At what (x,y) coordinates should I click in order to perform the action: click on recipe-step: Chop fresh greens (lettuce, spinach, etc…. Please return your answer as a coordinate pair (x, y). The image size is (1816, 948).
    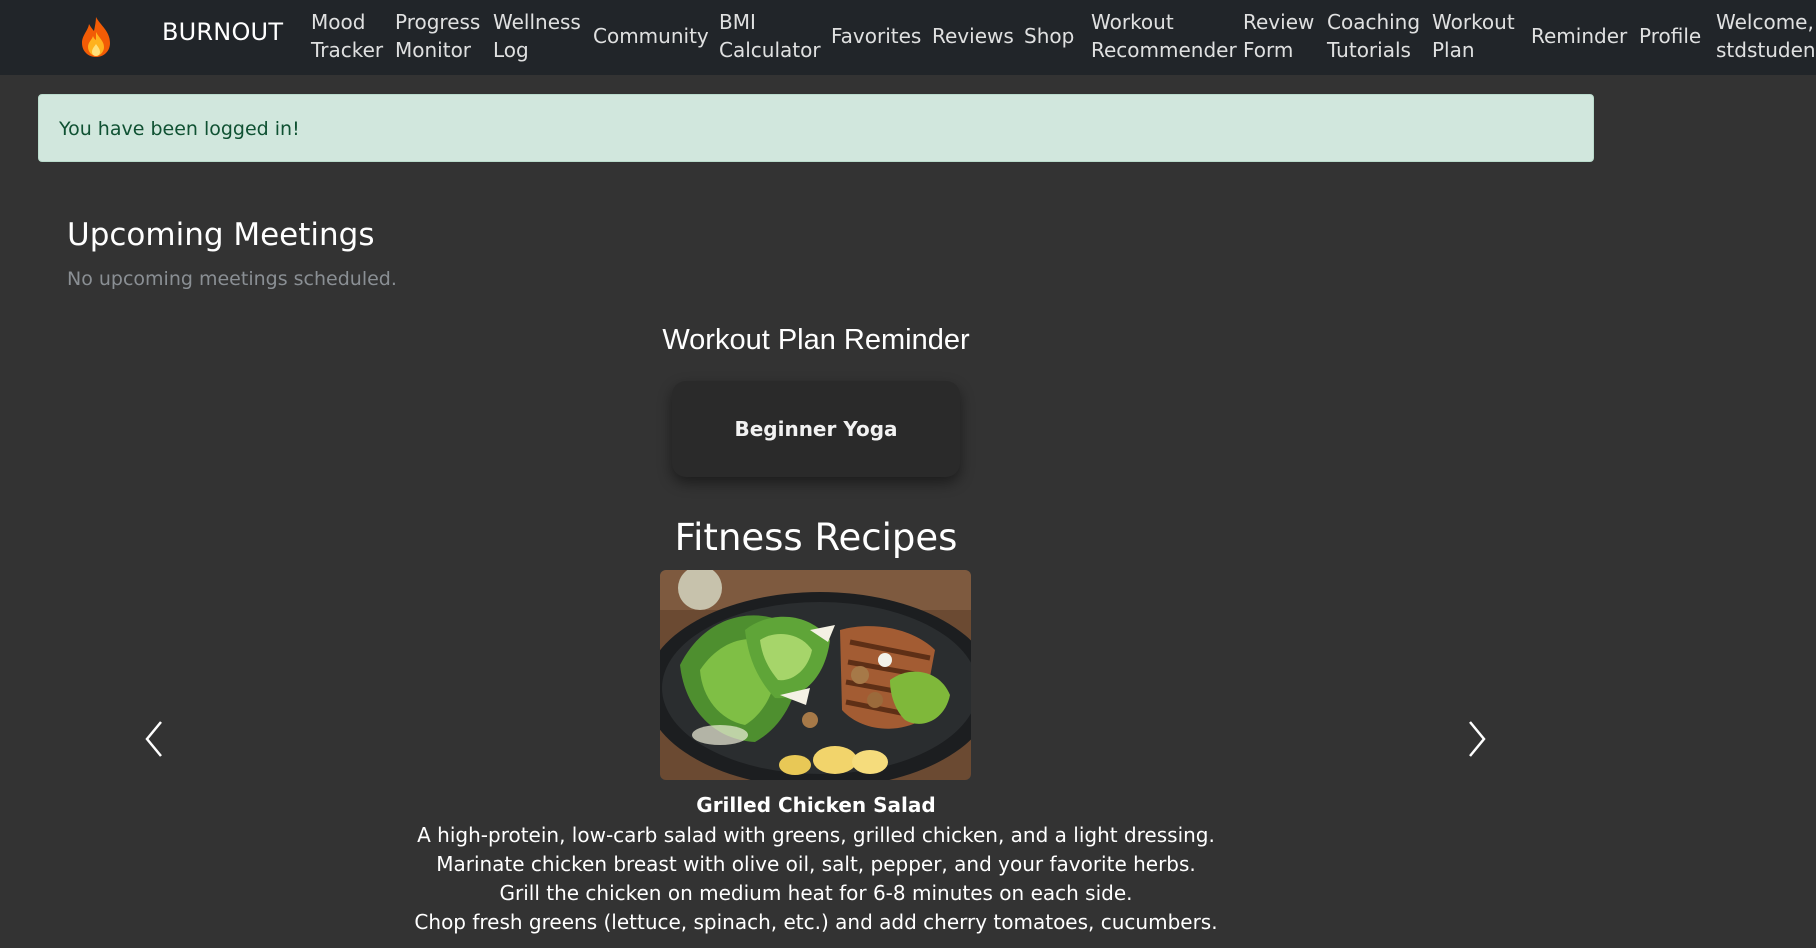
    Looking at the image, I should click on (816, 922).